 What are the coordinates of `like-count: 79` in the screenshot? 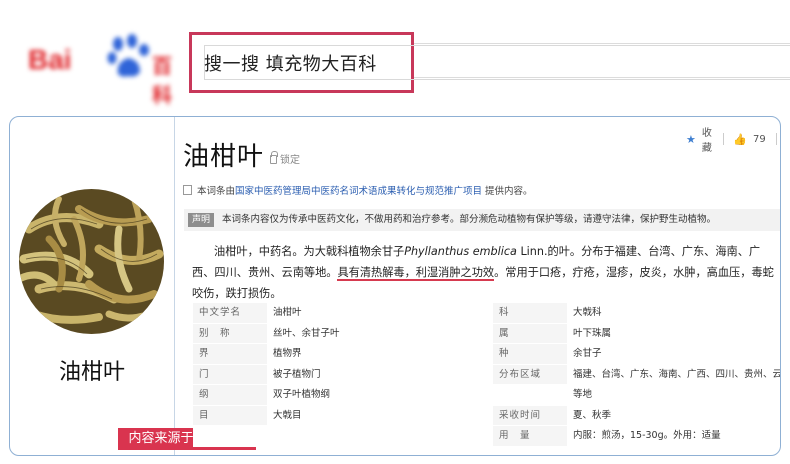 It's located at (759, 139).